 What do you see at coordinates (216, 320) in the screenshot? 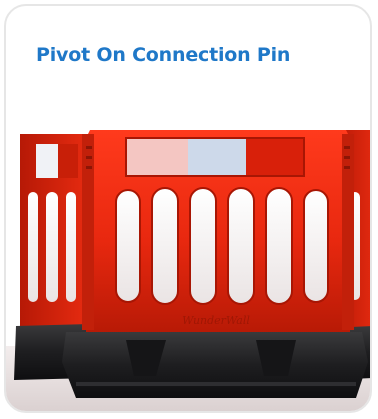
I see `svg-text: WunderWall` at bounding box center [216, 320].